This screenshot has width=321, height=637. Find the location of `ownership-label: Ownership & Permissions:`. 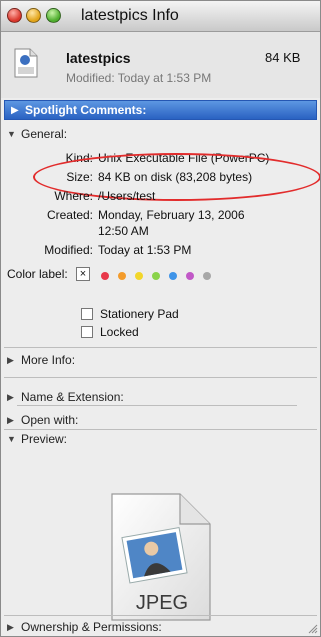

ownership-label: Ownership & Permissions: is located at coordinates (91, 627).